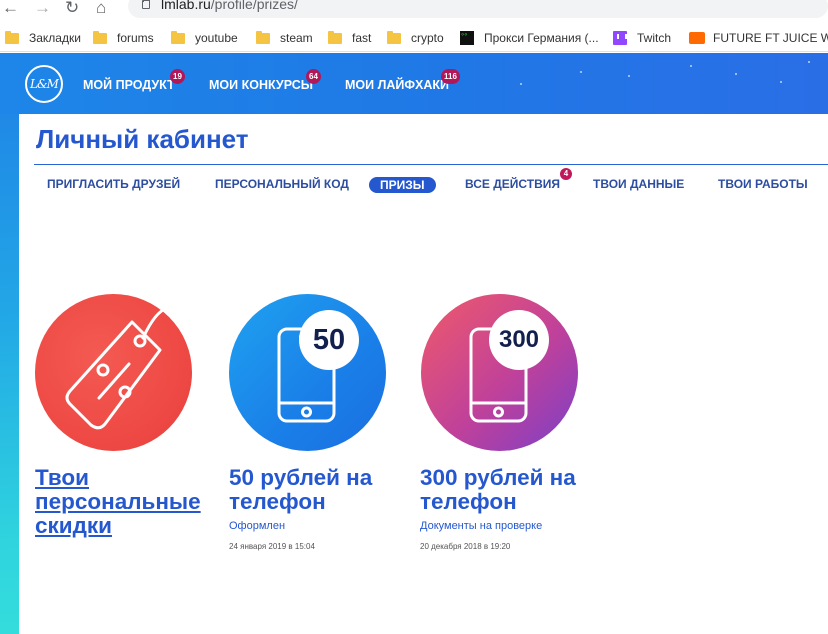 The width and height of the screenshot is (828, 634). What do you see at coordinates (465, 546) in the screenshot?
I see `prize-date: 20 декабря 2018 в 19:20` at bounding box center [465, 546].